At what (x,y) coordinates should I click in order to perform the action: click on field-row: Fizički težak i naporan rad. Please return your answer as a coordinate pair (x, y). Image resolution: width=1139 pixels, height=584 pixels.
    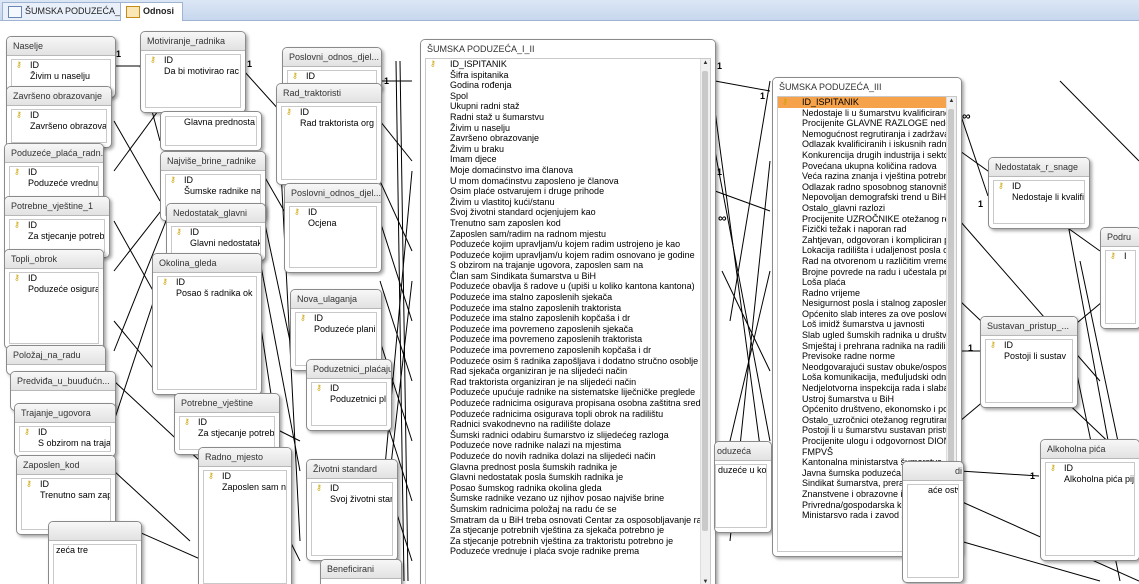
    Looking at the image, I should click on (867, 229).